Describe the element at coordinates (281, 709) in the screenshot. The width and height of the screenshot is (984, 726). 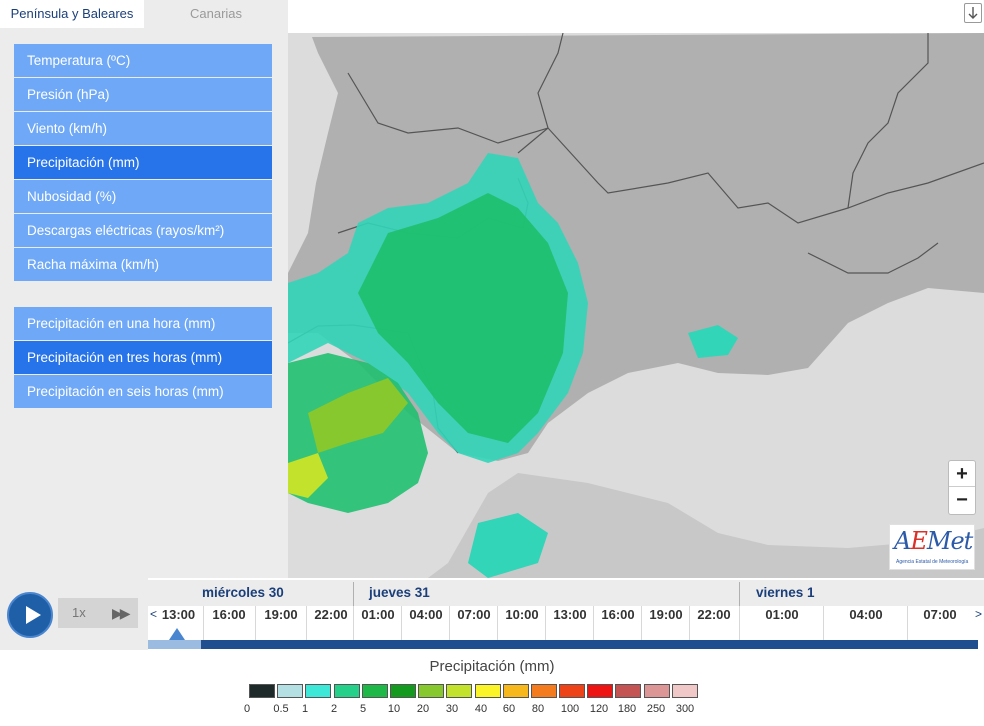
I see `legend-label: 0.5` at that location.